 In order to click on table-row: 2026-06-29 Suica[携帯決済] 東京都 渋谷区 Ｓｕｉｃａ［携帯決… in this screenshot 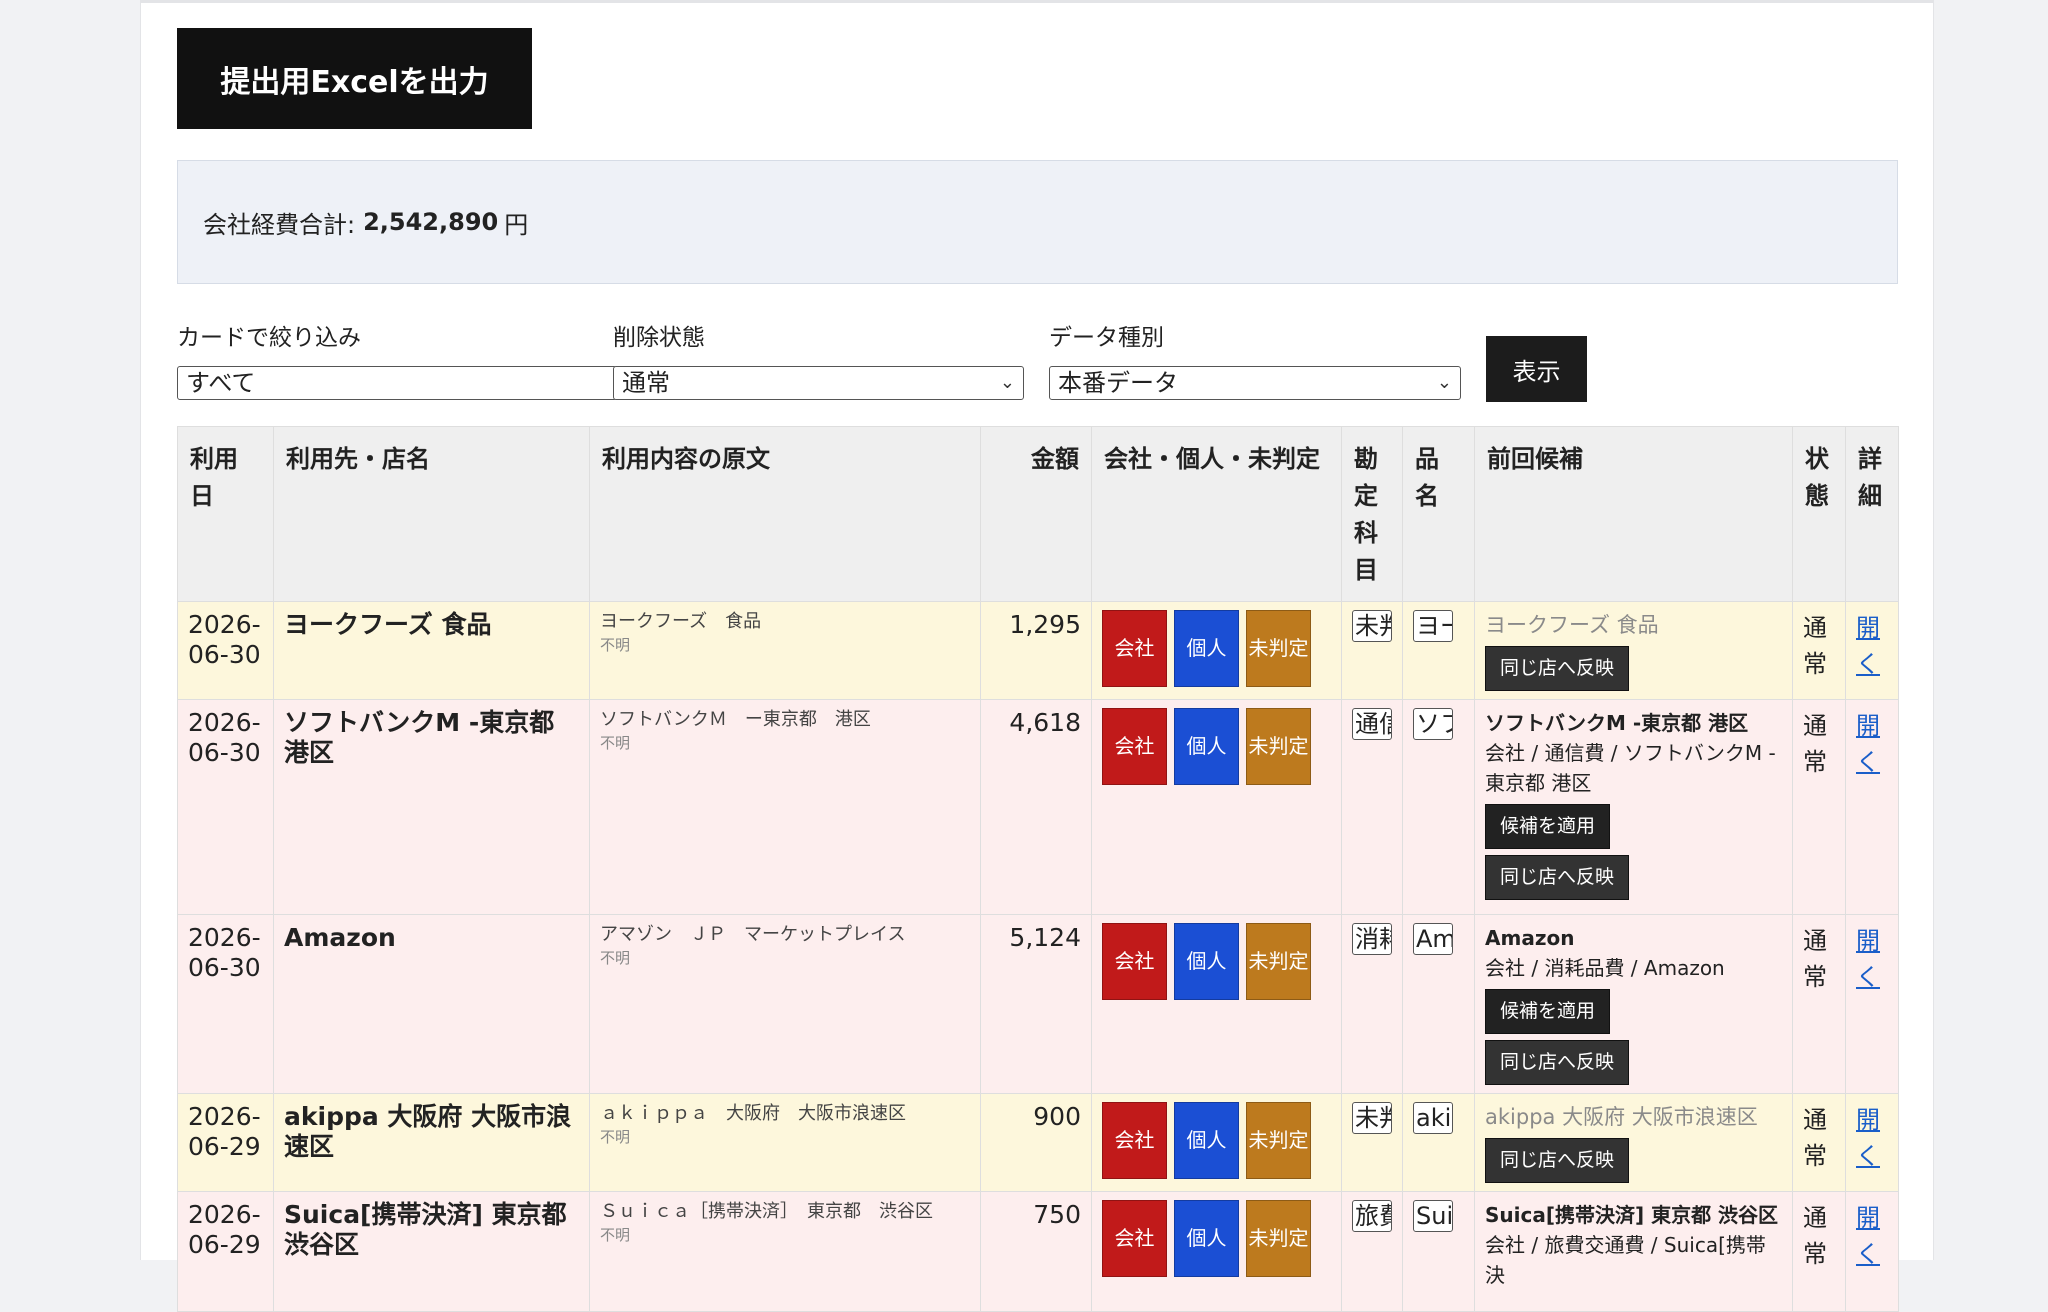, I will do `click(1038, 1251)`.